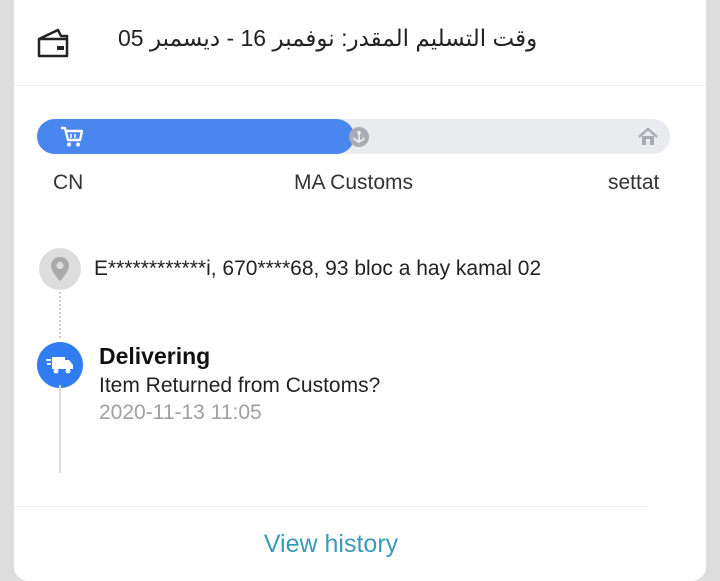 This screenshot has width=720, height=581. What do you see at coordinates (60, 269) in the screenshot?
I see `location-pin-icon` at bounding box center [60, 269].